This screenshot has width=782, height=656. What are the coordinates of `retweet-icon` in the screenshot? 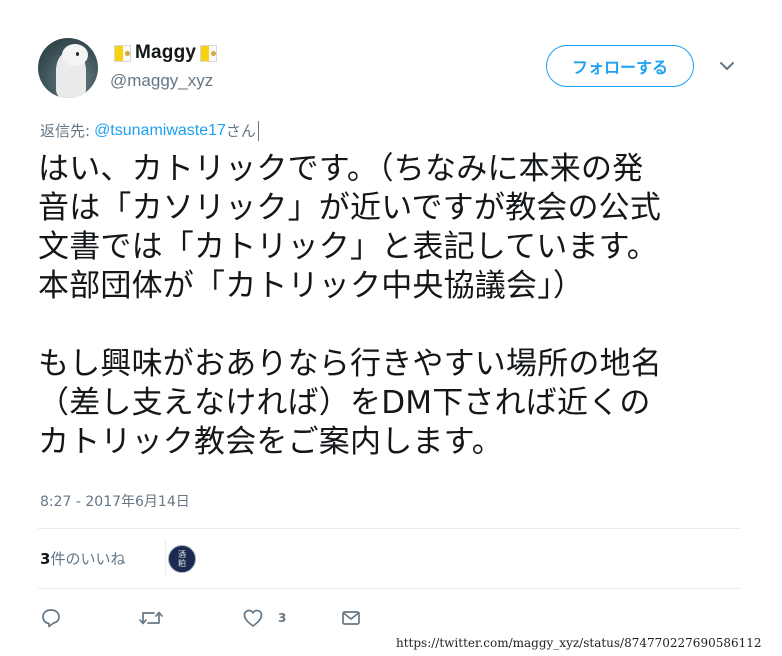 It's located at (151, 618).